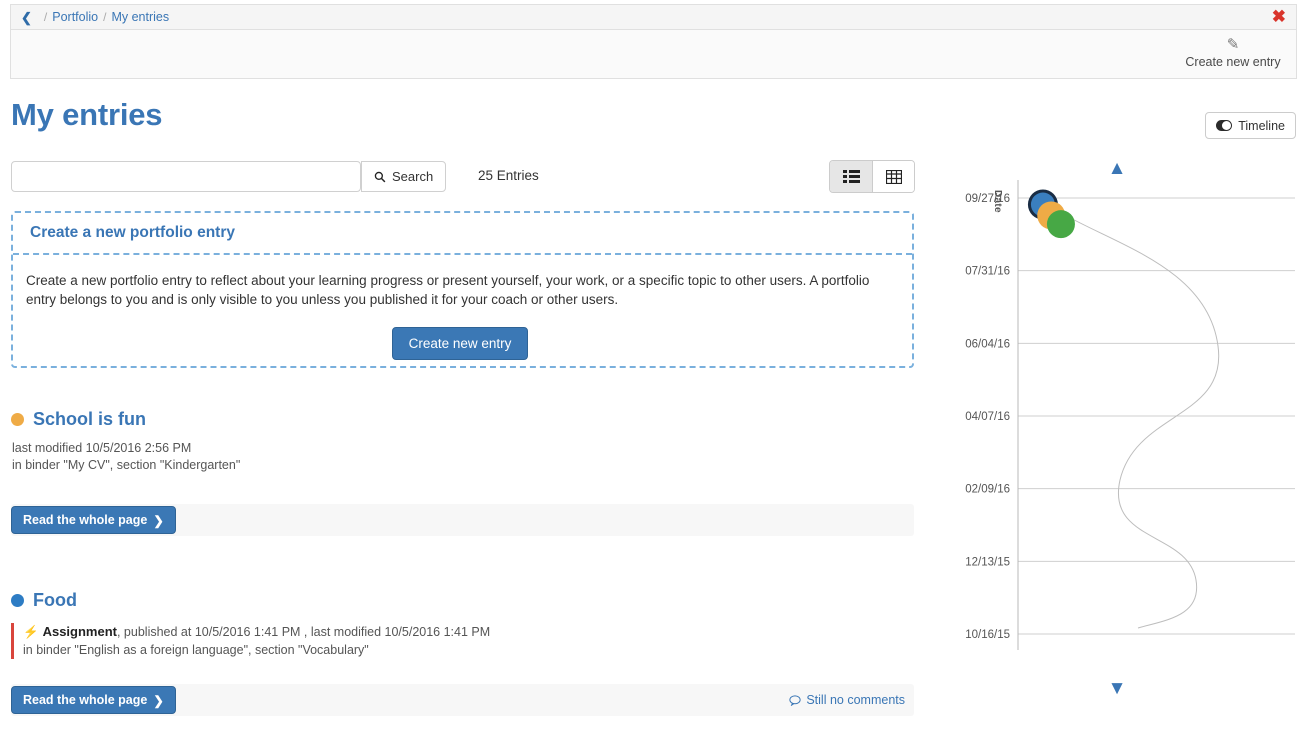 The height and width of the screenshot is (755, 1307). I want to click on create-panel-heading: Create a new portfolio entry, so click(462, 234).